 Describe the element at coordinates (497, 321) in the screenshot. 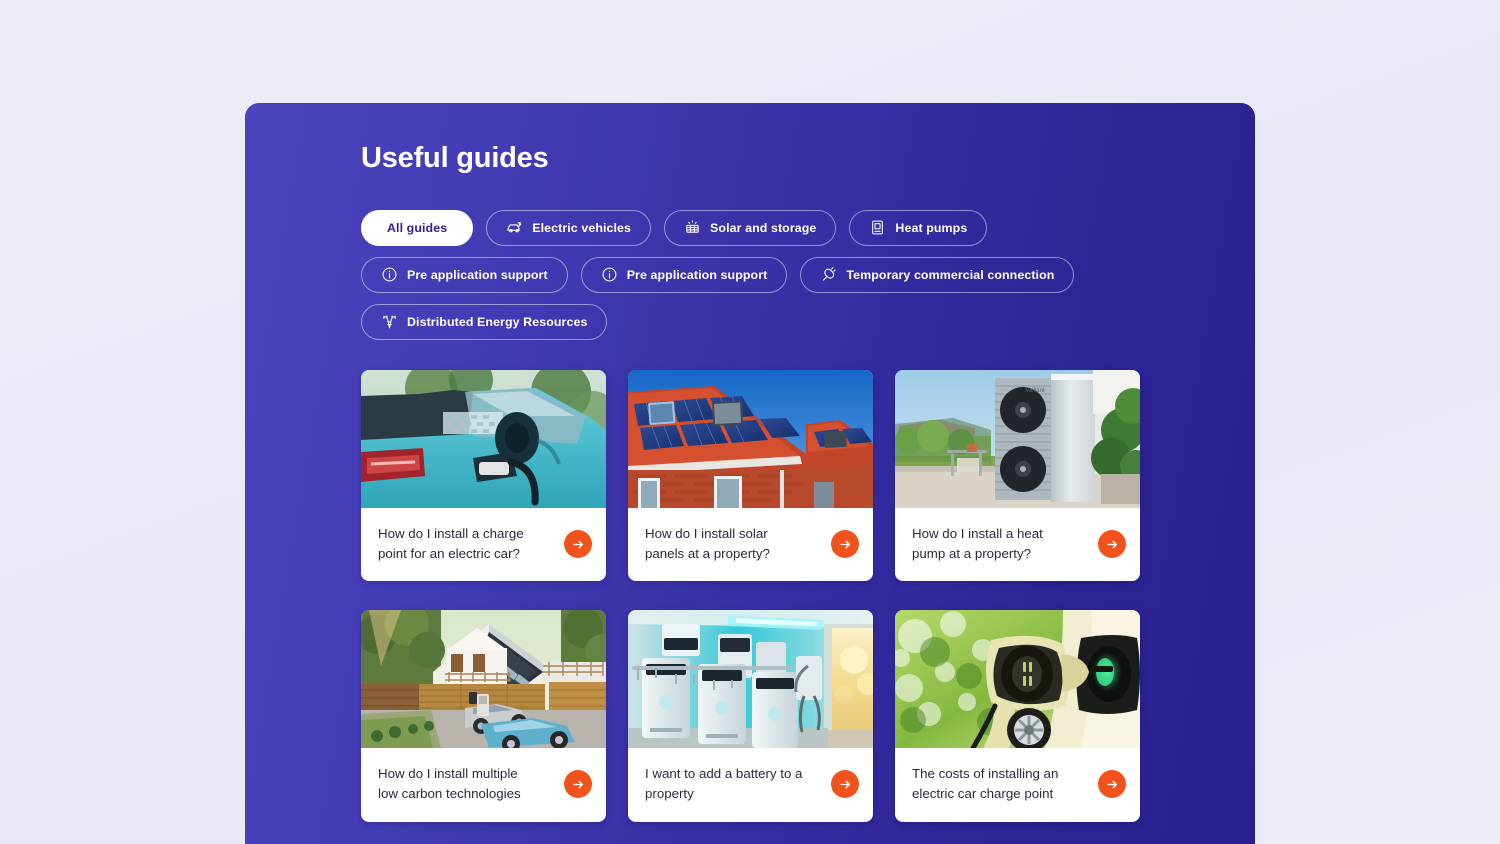

I see `filter-chip-label: Distributed Energy Resources` at that location.